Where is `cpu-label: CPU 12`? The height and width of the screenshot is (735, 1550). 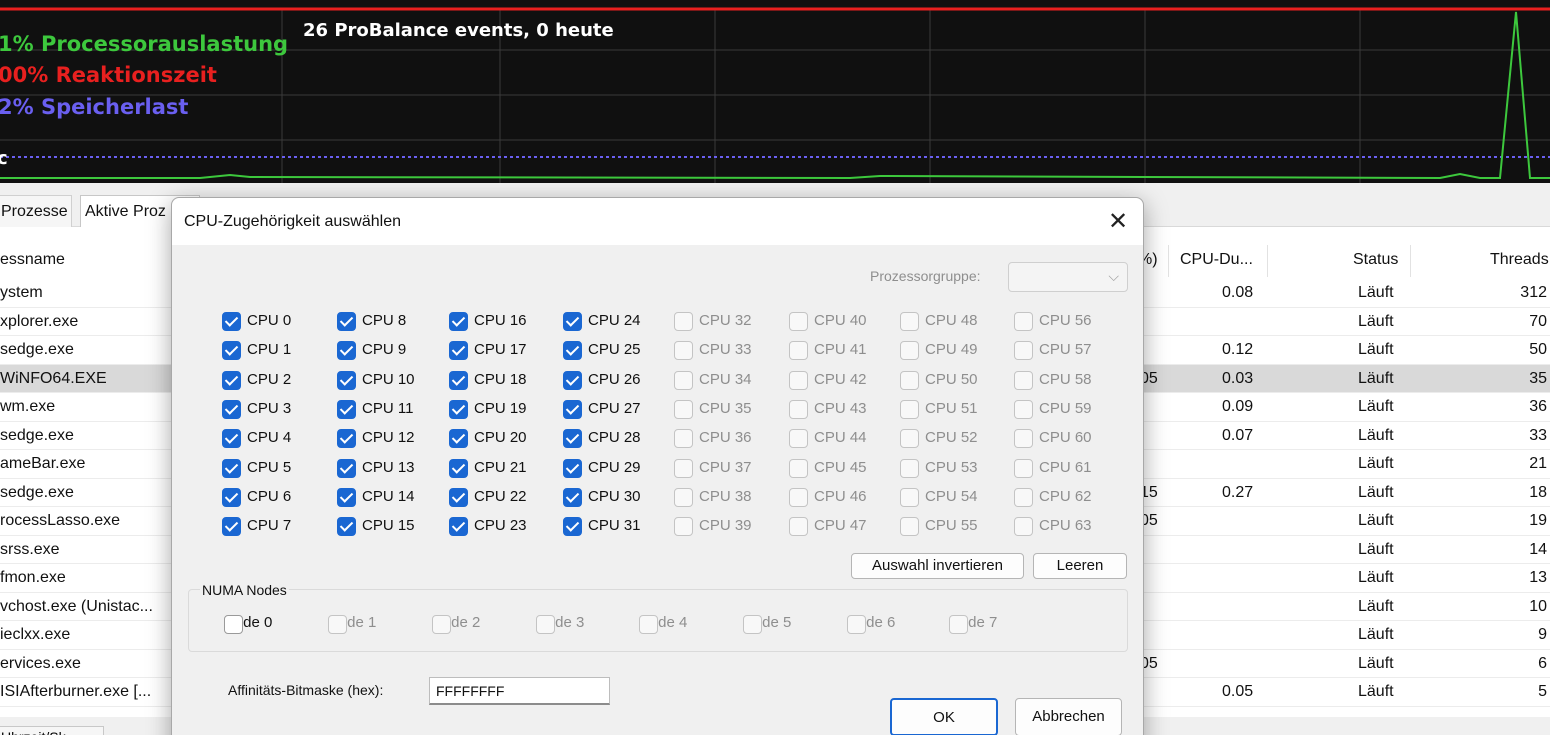 cpu-label: CPU 12 is located at coordinates (388, 438).